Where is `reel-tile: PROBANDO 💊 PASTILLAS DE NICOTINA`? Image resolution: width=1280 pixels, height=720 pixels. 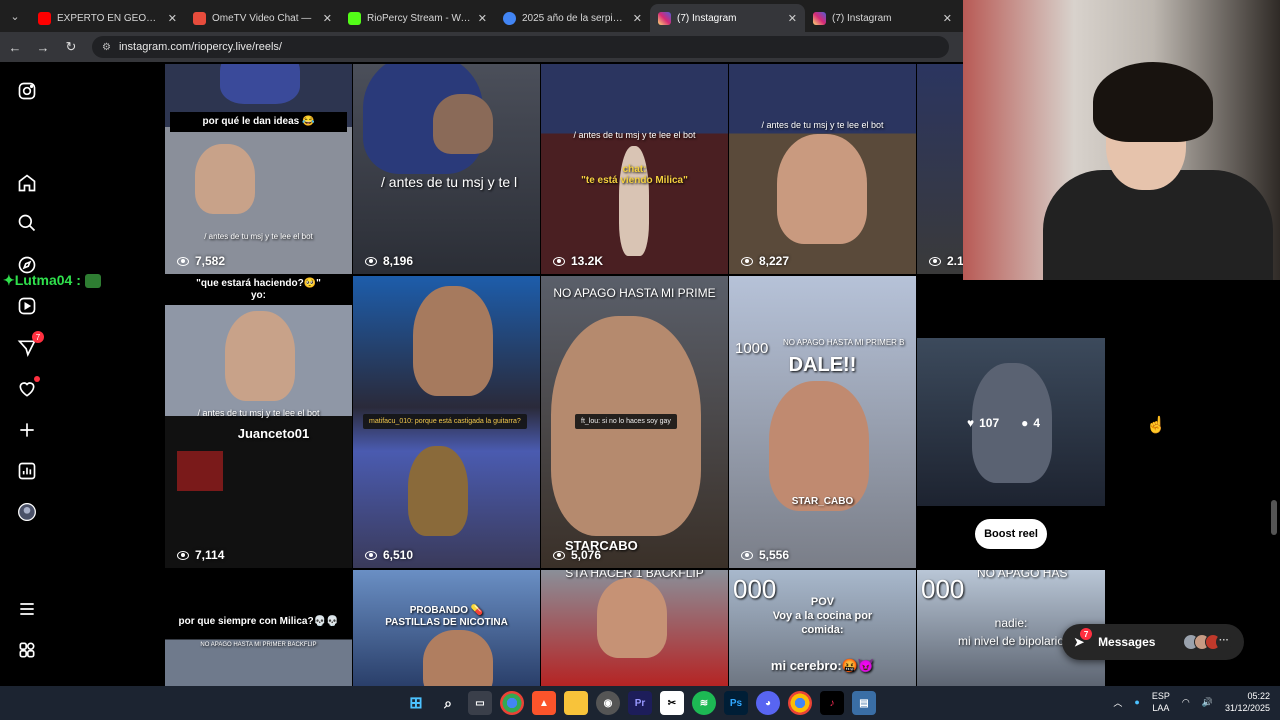
reel-tile: PROBANDO 💊 PASTILLAS DE NICOTINA is located at coordinates (446, 628).